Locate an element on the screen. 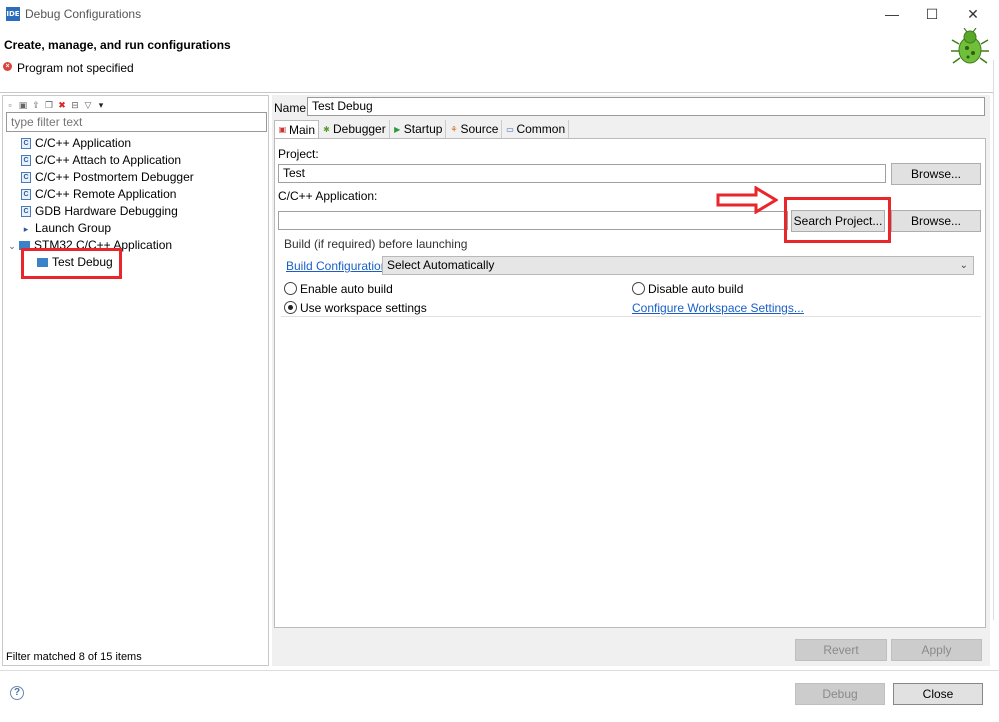 The height and width of the screenshot is (722, 999). apply-button: Apply is located at coordinates (936, 650).